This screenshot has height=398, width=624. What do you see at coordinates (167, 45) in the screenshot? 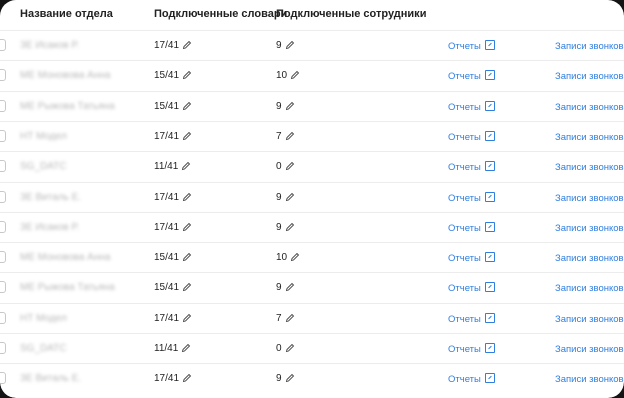
I see `dictionaries-count: 17/41` at bounding box center [167, 45].